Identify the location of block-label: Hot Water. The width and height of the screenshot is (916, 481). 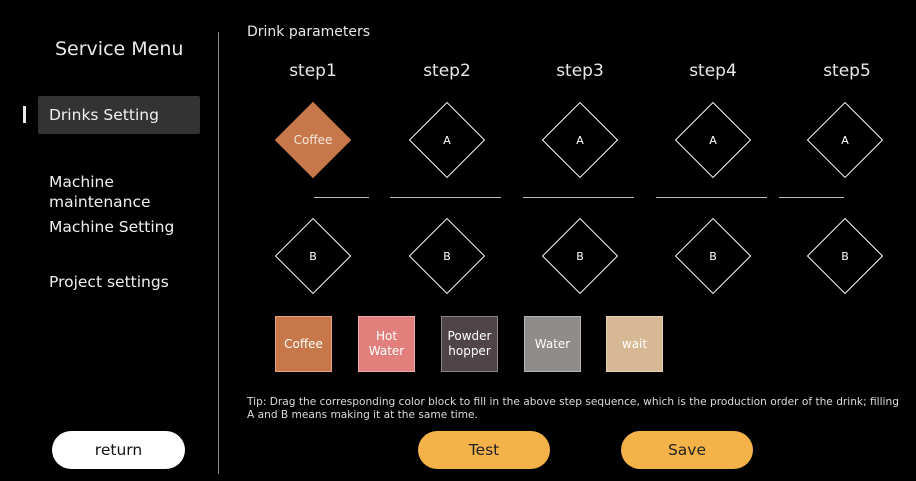
(386, 343).